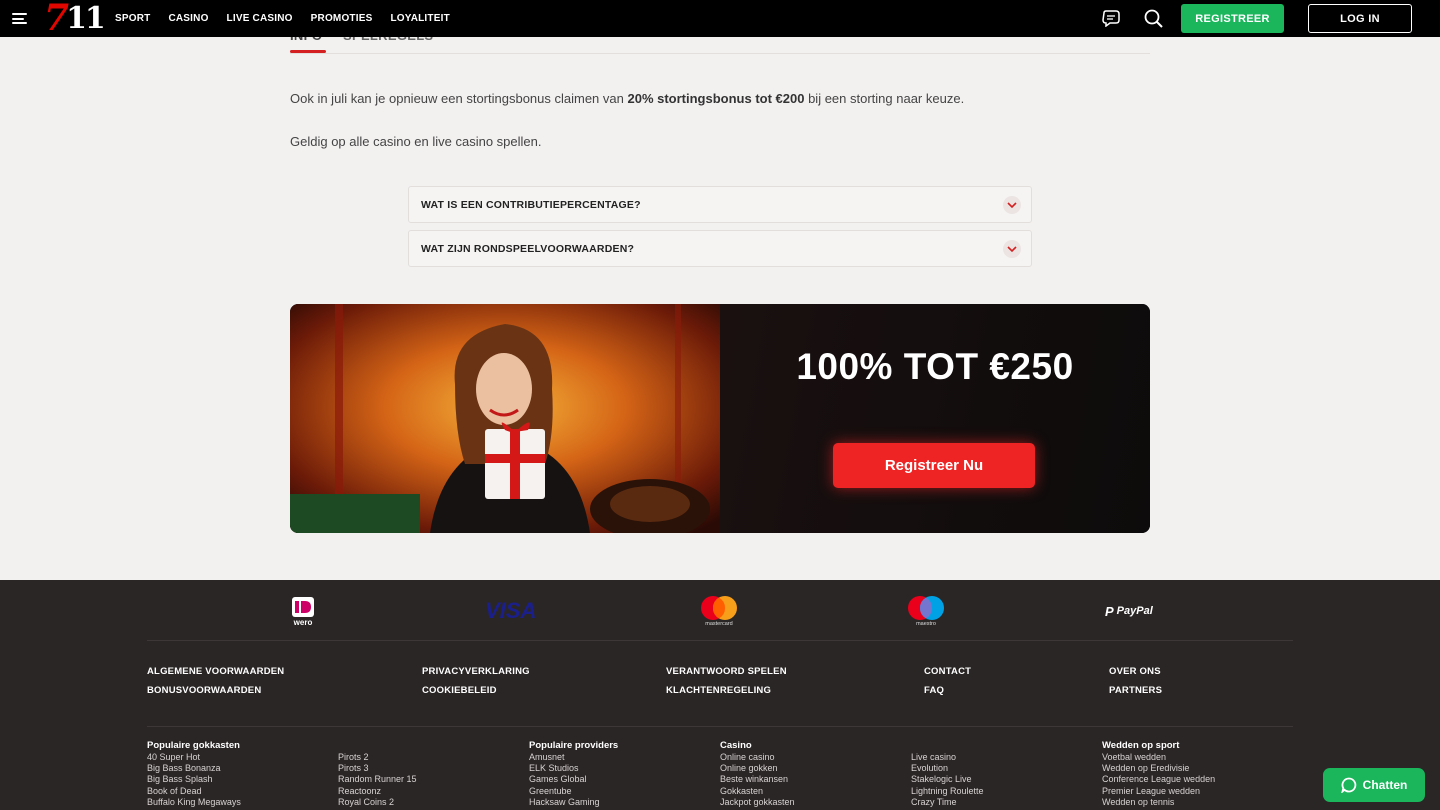  What do you see at coordinates (1111, 18) in the screenshot?
I see `chat-icon` at bounding box center [1111, 18].